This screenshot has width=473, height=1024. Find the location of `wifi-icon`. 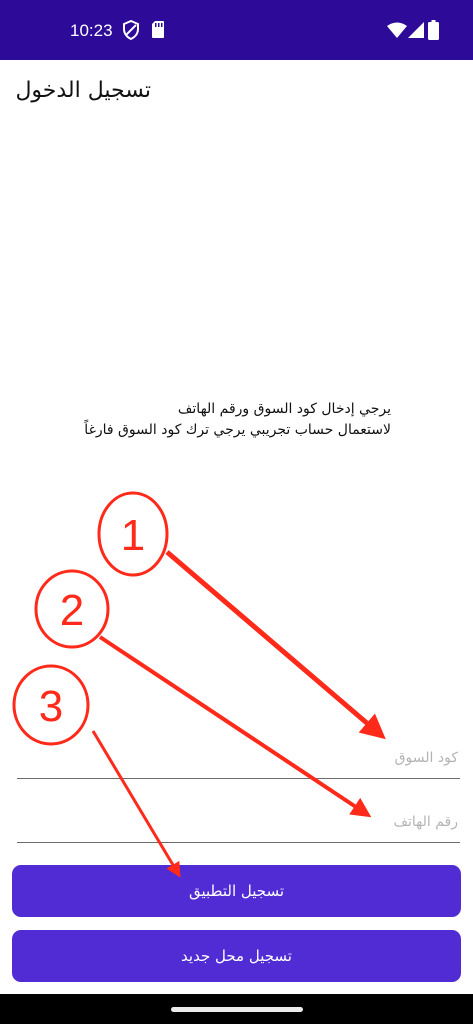

wifi-icon is located at coordinates (397, 32).